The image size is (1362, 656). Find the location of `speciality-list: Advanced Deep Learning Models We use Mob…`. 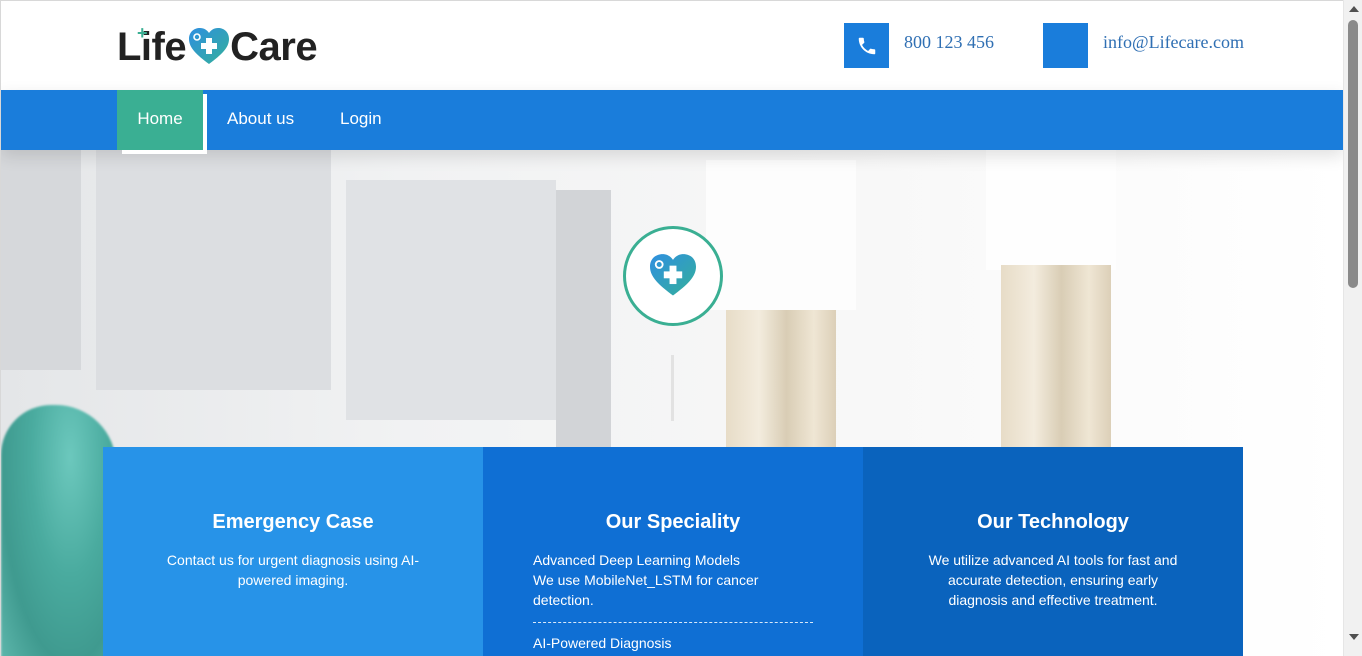

speciality-list: Advanced Deep Learning Models We use Mob… is located at coordinates (673, 601).